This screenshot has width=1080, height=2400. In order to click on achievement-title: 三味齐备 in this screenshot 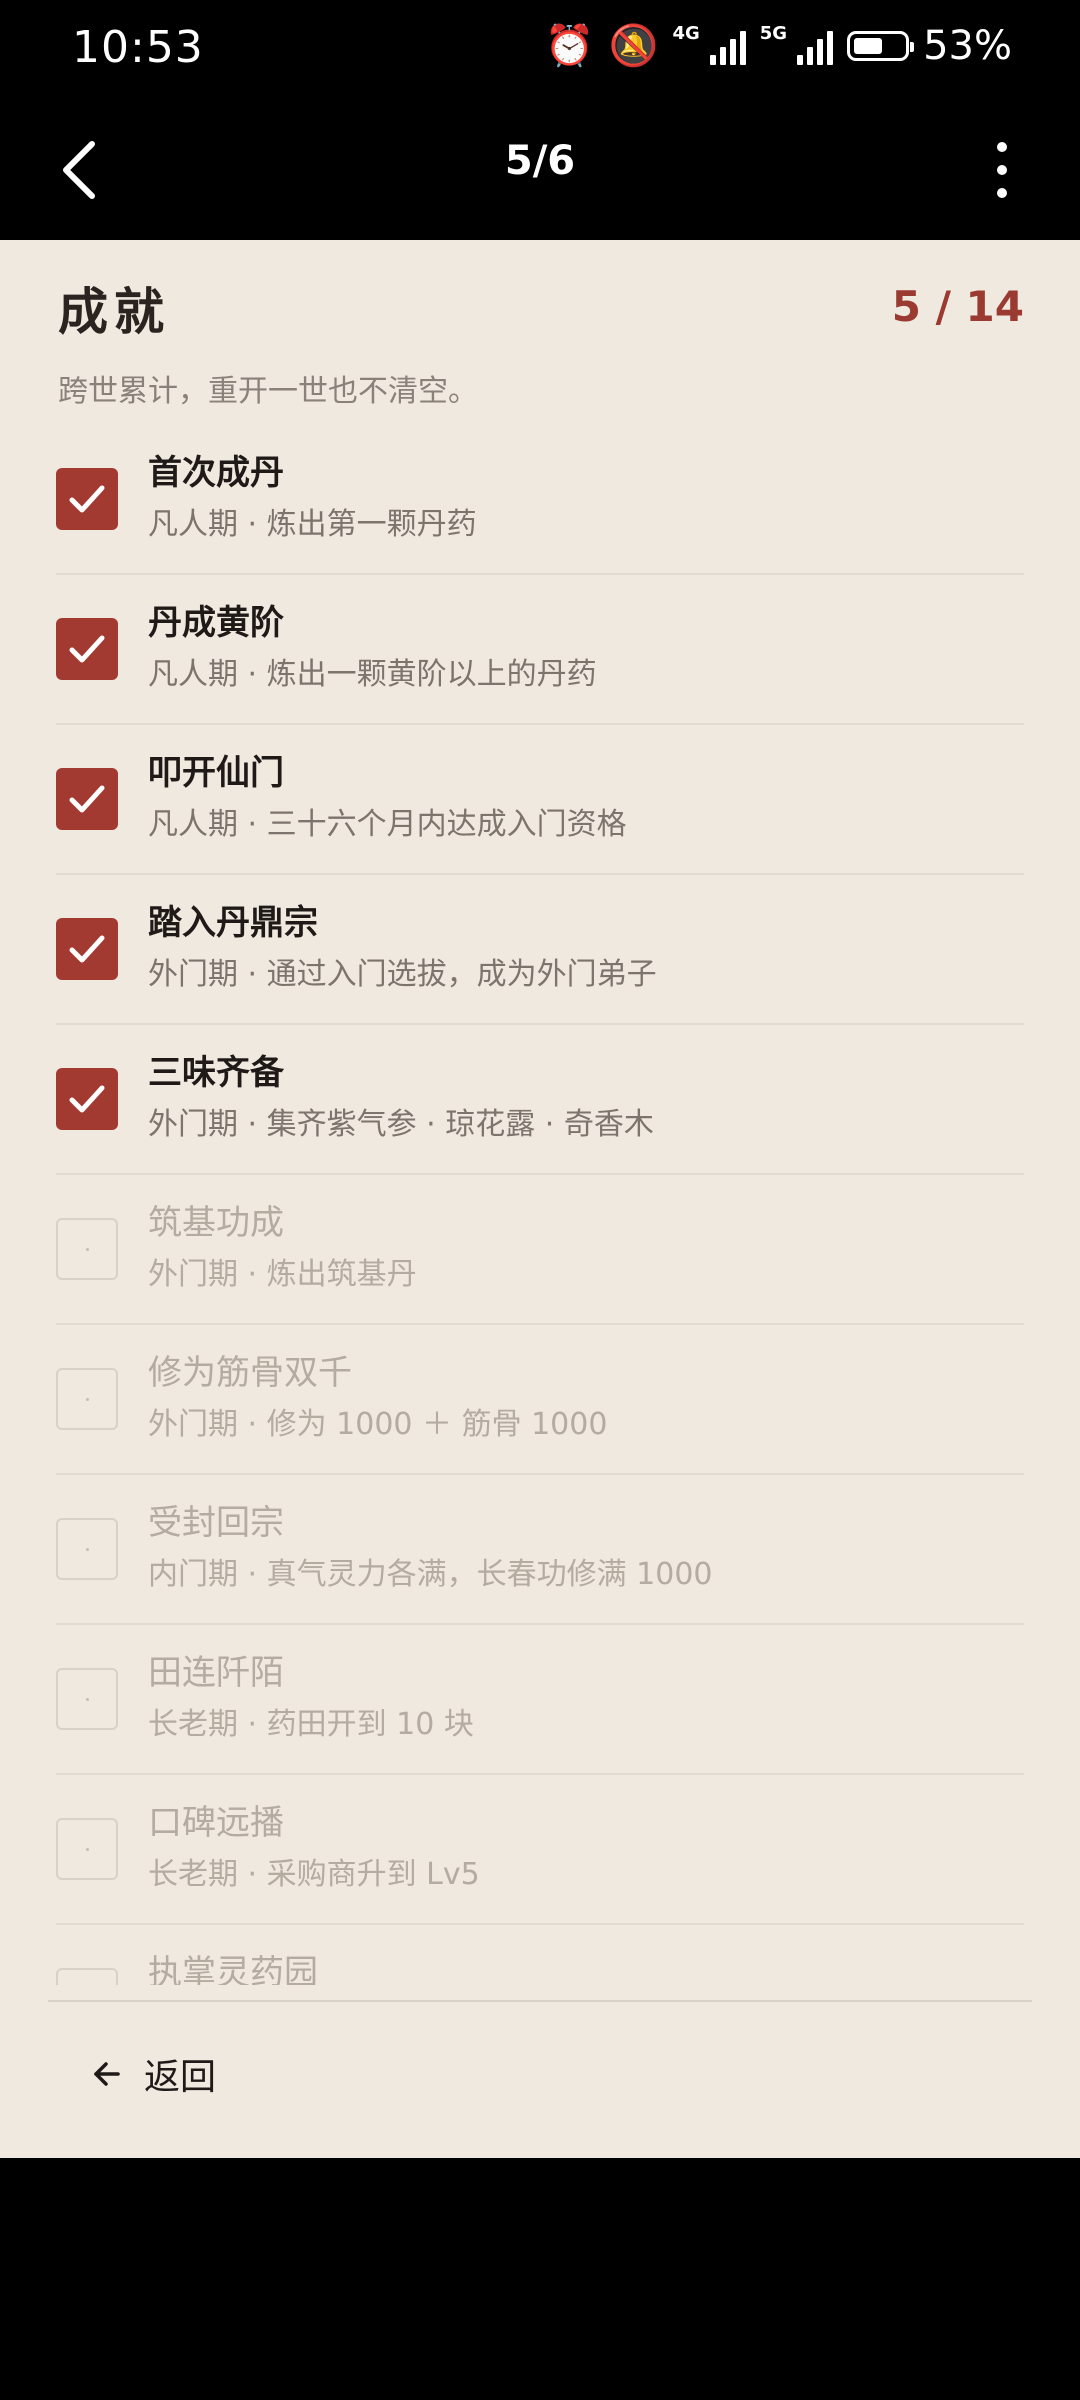, I will do `click(216, 1073)`.